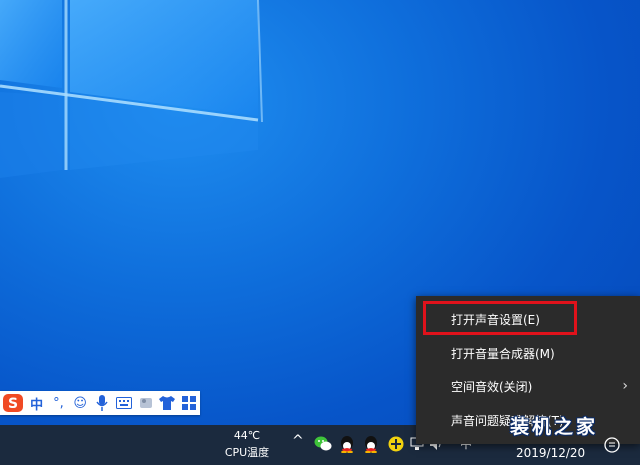 The height and width of the screenshot is (465, 640). Describe the element at coordinates (528, 386) in the screenshot. I see `menu-item-spatial-sound: 空间音效(关闭) ›` at that location.